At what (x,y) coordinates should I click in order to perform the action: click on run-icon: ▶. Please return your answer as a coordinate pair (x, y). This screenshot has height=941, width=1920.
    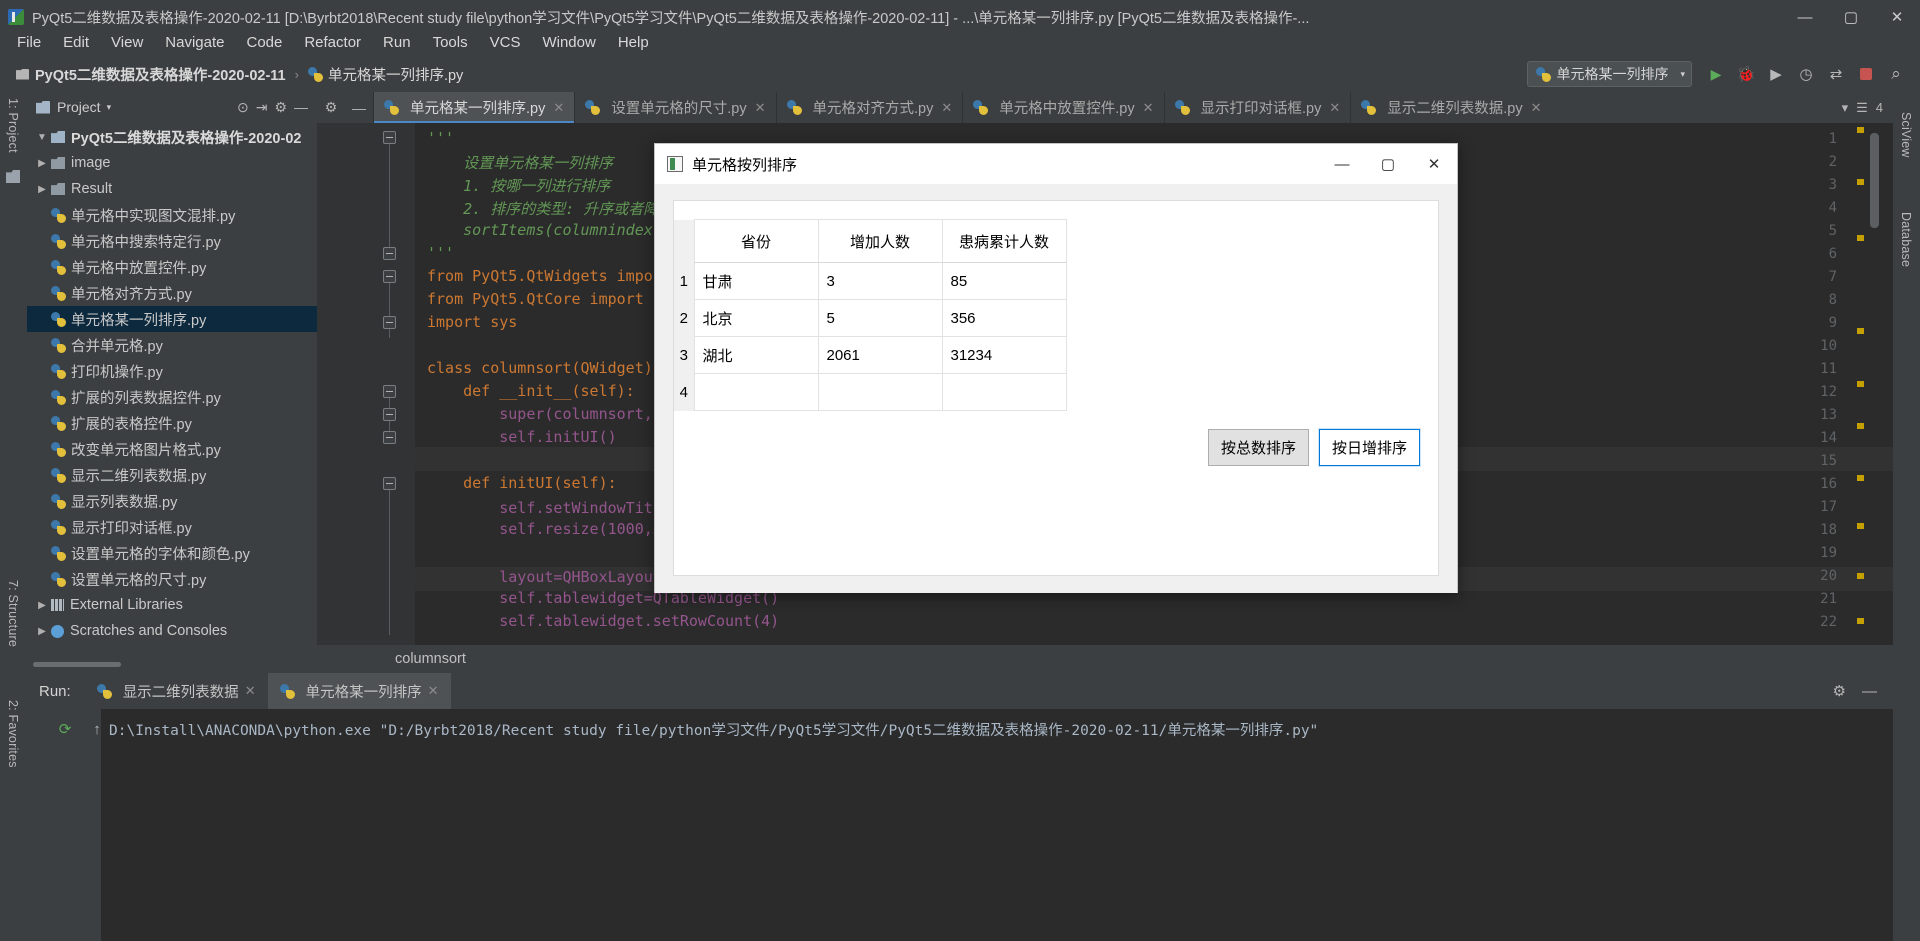
    Looking at the image, I should click on (1716, 74).